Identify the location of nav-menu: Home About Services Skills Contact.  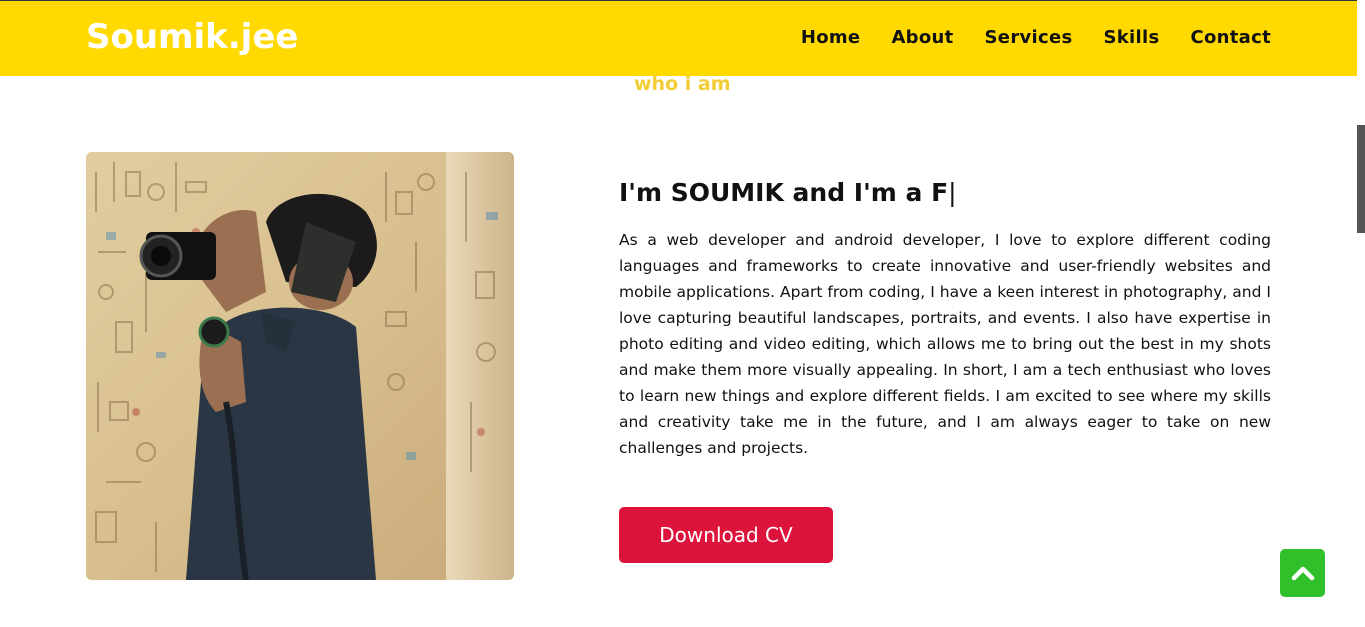
(1036, 37).